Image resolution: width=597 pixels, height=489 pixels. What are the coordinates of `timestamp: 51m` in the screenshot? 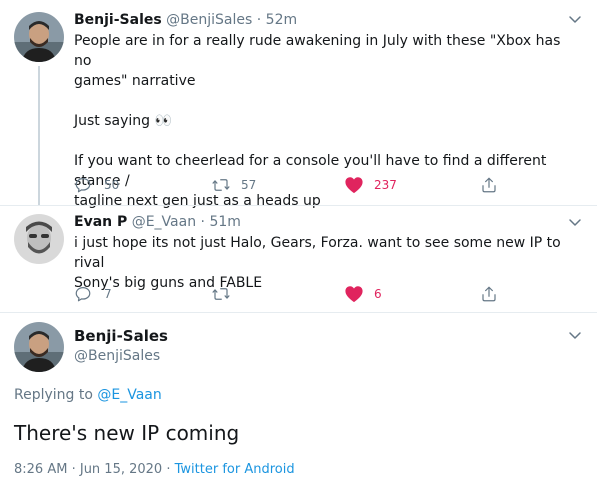 It's located at (224, 222).